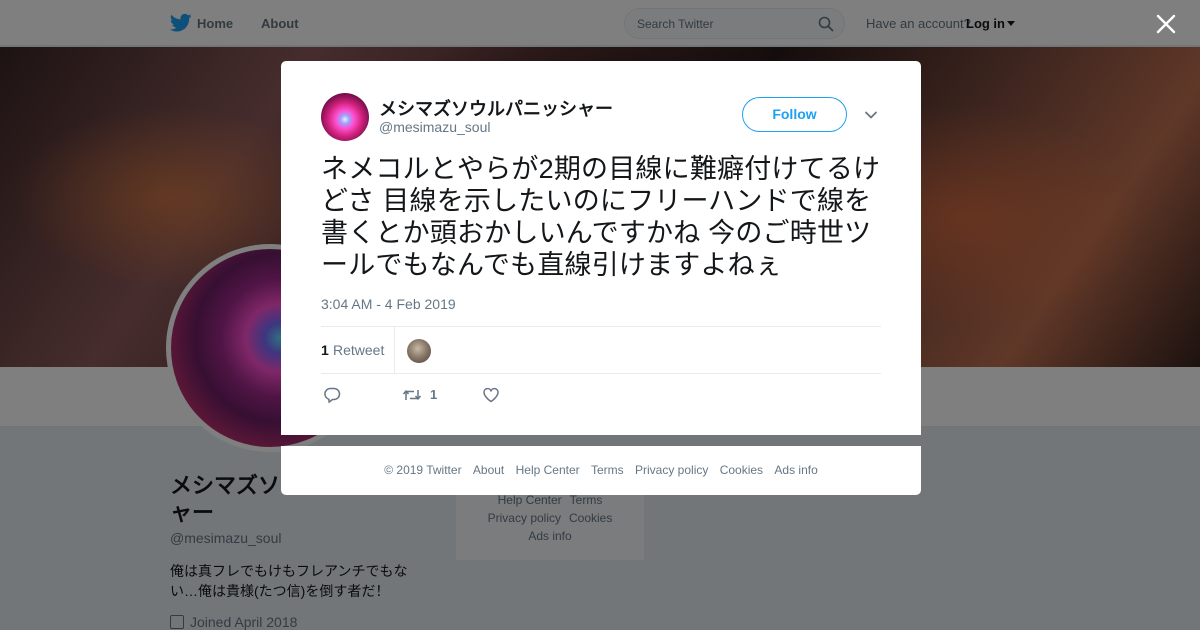  Describe the element at coordinates (388, 304) in the screenshot. I see `tweet-timestamp: 3:04 AM - 4 Feb 2019` at that location.